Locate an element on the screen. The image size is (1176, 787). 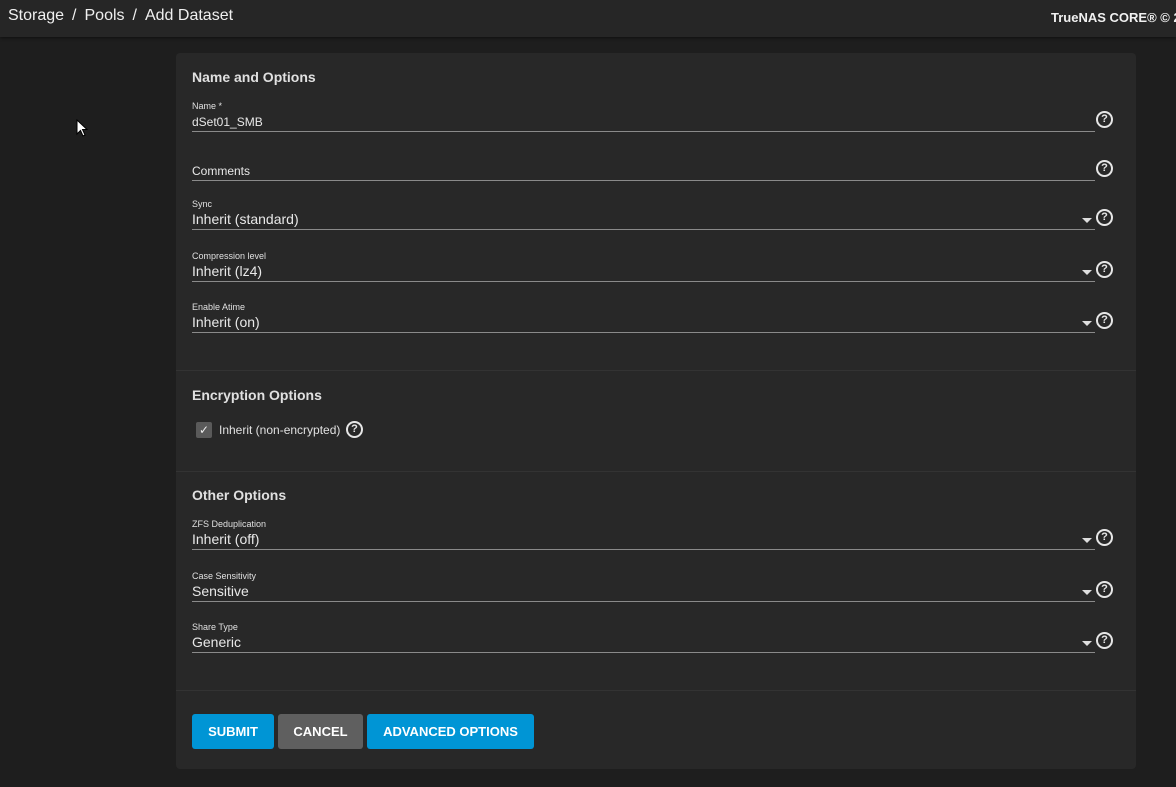
submit-button: SUBMIT is located at coordinates (233, 731).